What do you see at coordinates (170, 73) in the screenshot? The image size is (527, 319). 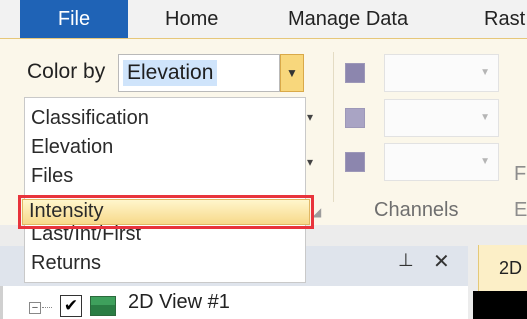 I see `color-by-selected-value: Elevation` at bounding box center [170, 73].